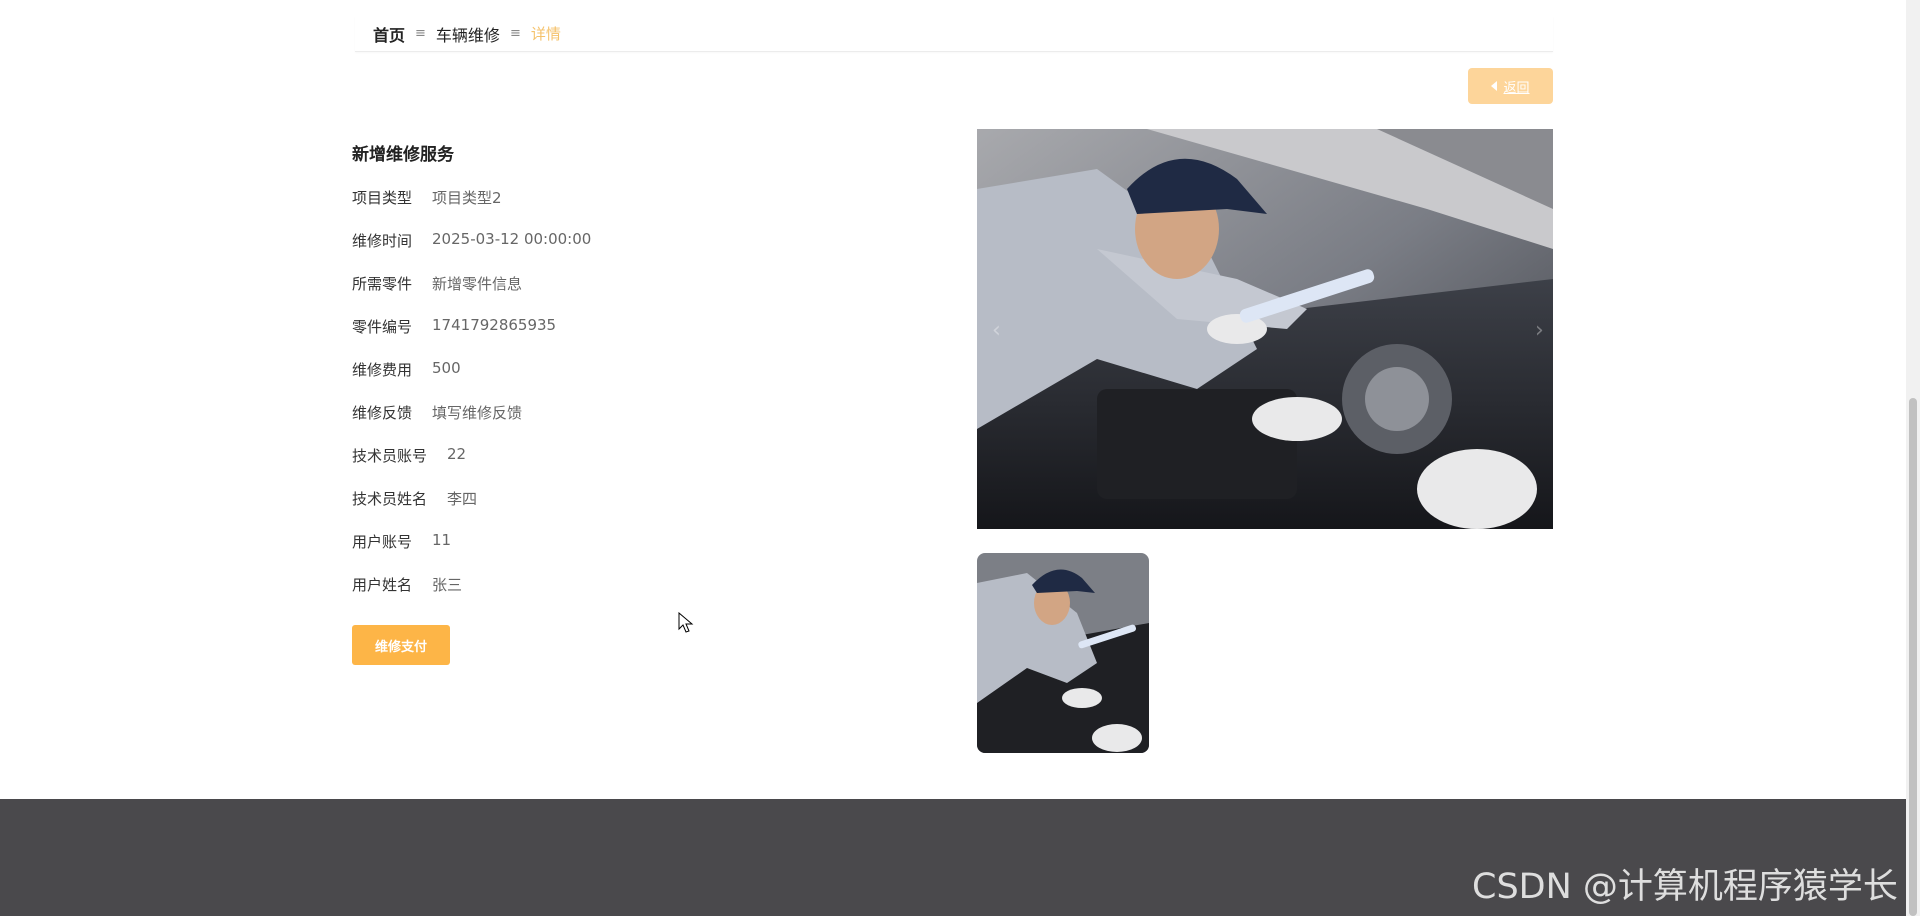  What do you see at coordinates (996, 330) in the screenshot?
I see `chevron-left-icon: ‹` at bounding box center [996, 330].